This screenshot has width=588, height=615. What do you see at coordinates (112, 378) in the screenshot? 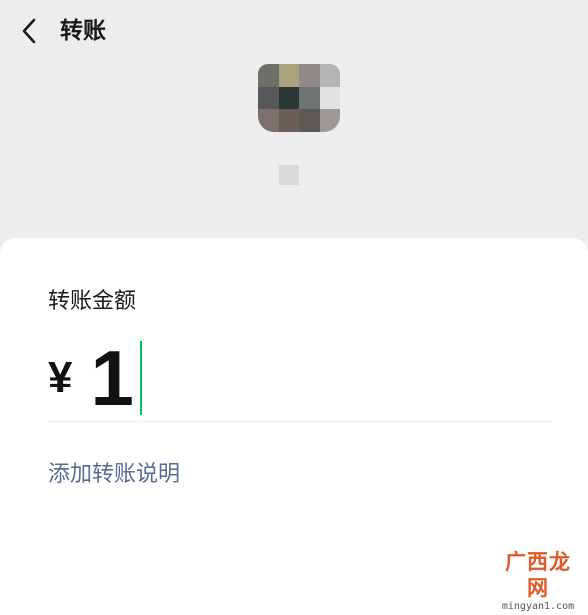
I see `amount-value: 1` at bounding box center [112, 378].